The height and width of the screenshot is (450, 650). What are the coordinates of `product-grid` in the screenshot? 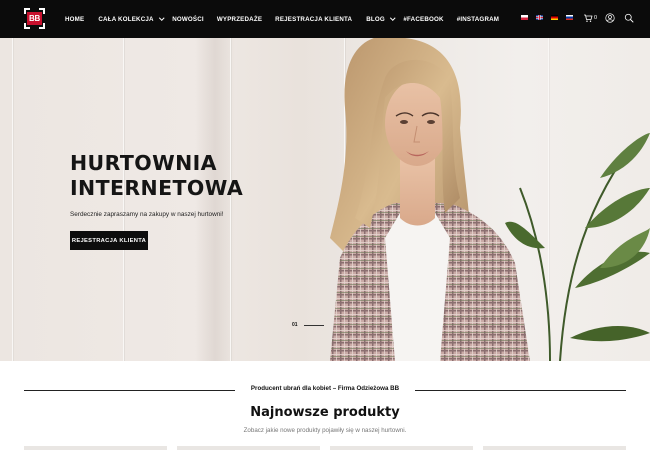 It's located at (325, 448).